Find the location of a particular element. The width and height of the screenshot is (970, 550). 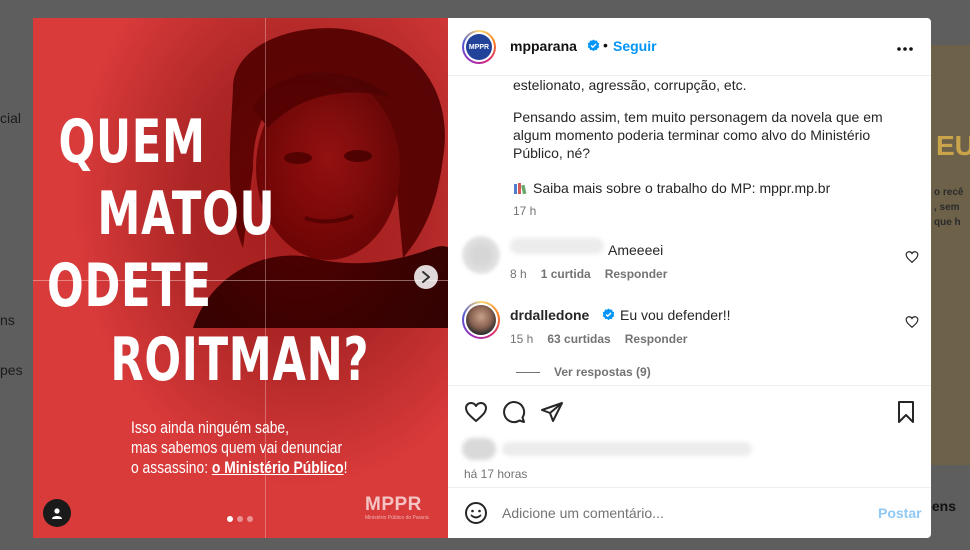

commenter-username: drdalledone is located at coordinates (549, 315).